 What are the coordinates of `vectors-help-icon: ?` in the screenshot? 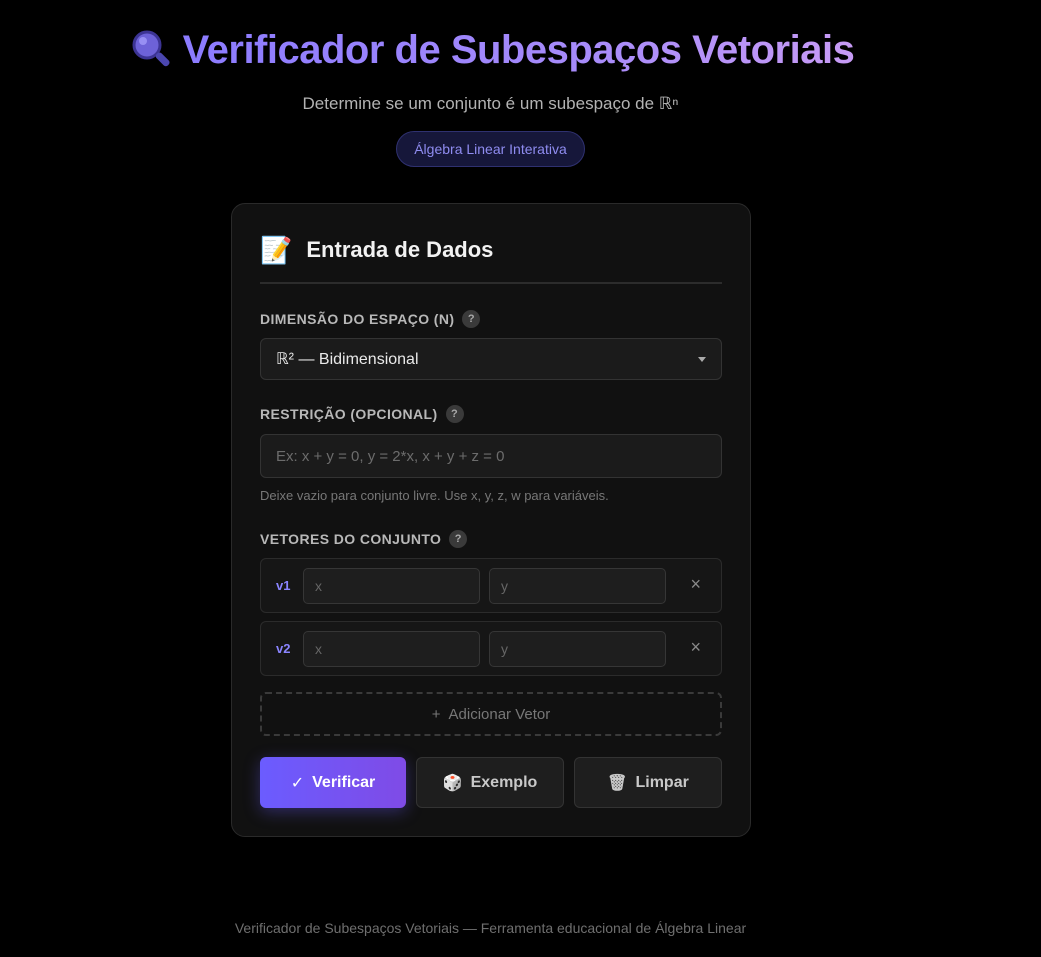 It's located at (458, 539).